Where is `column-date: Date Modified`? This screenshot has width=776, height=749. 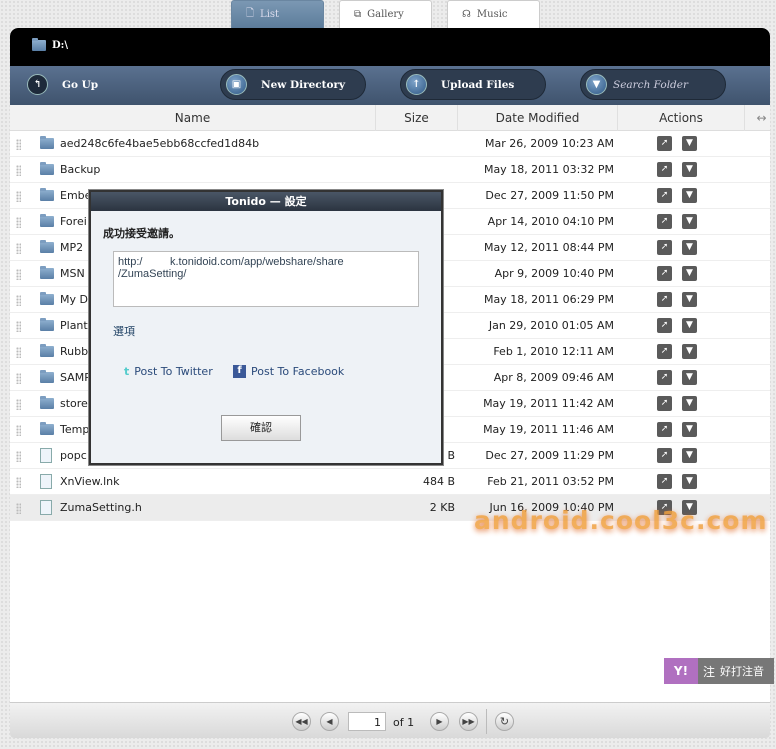 column-date: Date Modified is located at coordinates (538, 118).